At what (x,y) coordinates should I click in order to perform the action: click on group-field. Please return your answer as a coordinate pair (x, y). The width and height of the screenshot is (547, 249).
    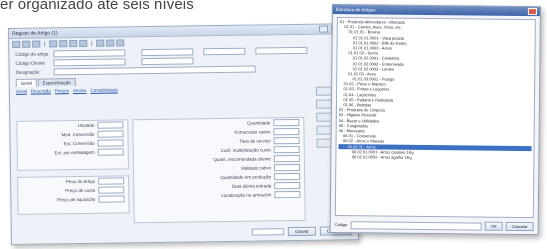
    Looking at the image, I should click on (167, 60).